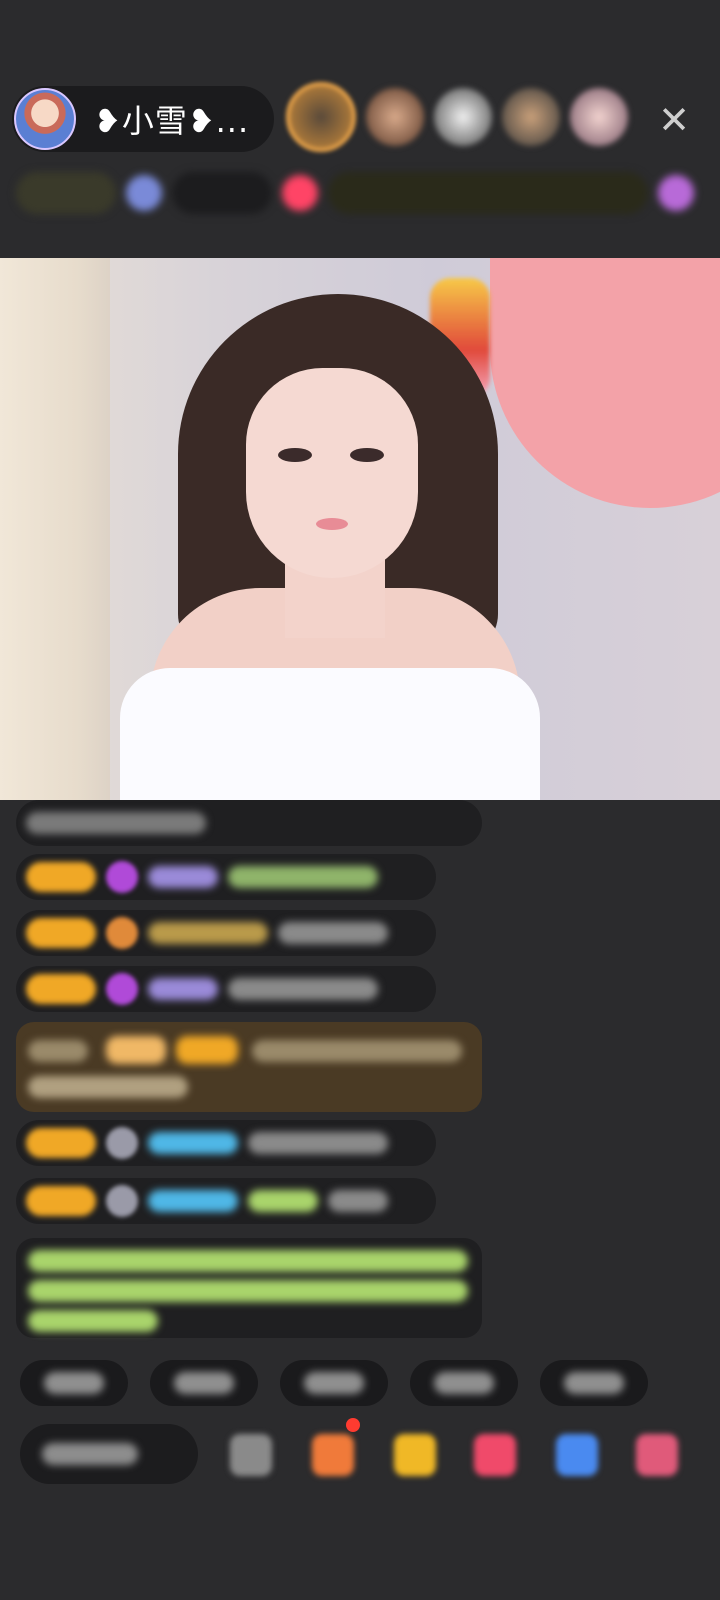  What do you see at coordinates (676, 193) in the screenshot?
I see `event-icon` at bounding box center [676, 193].